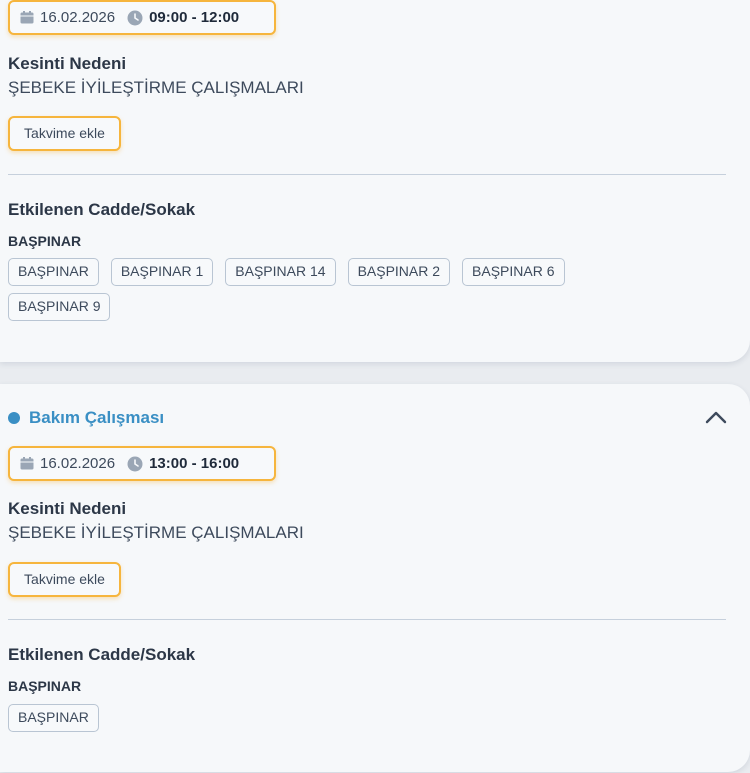 The image size is (750, 773). I want to click on status-text: Bakım Çalışması, so click(97, 417).